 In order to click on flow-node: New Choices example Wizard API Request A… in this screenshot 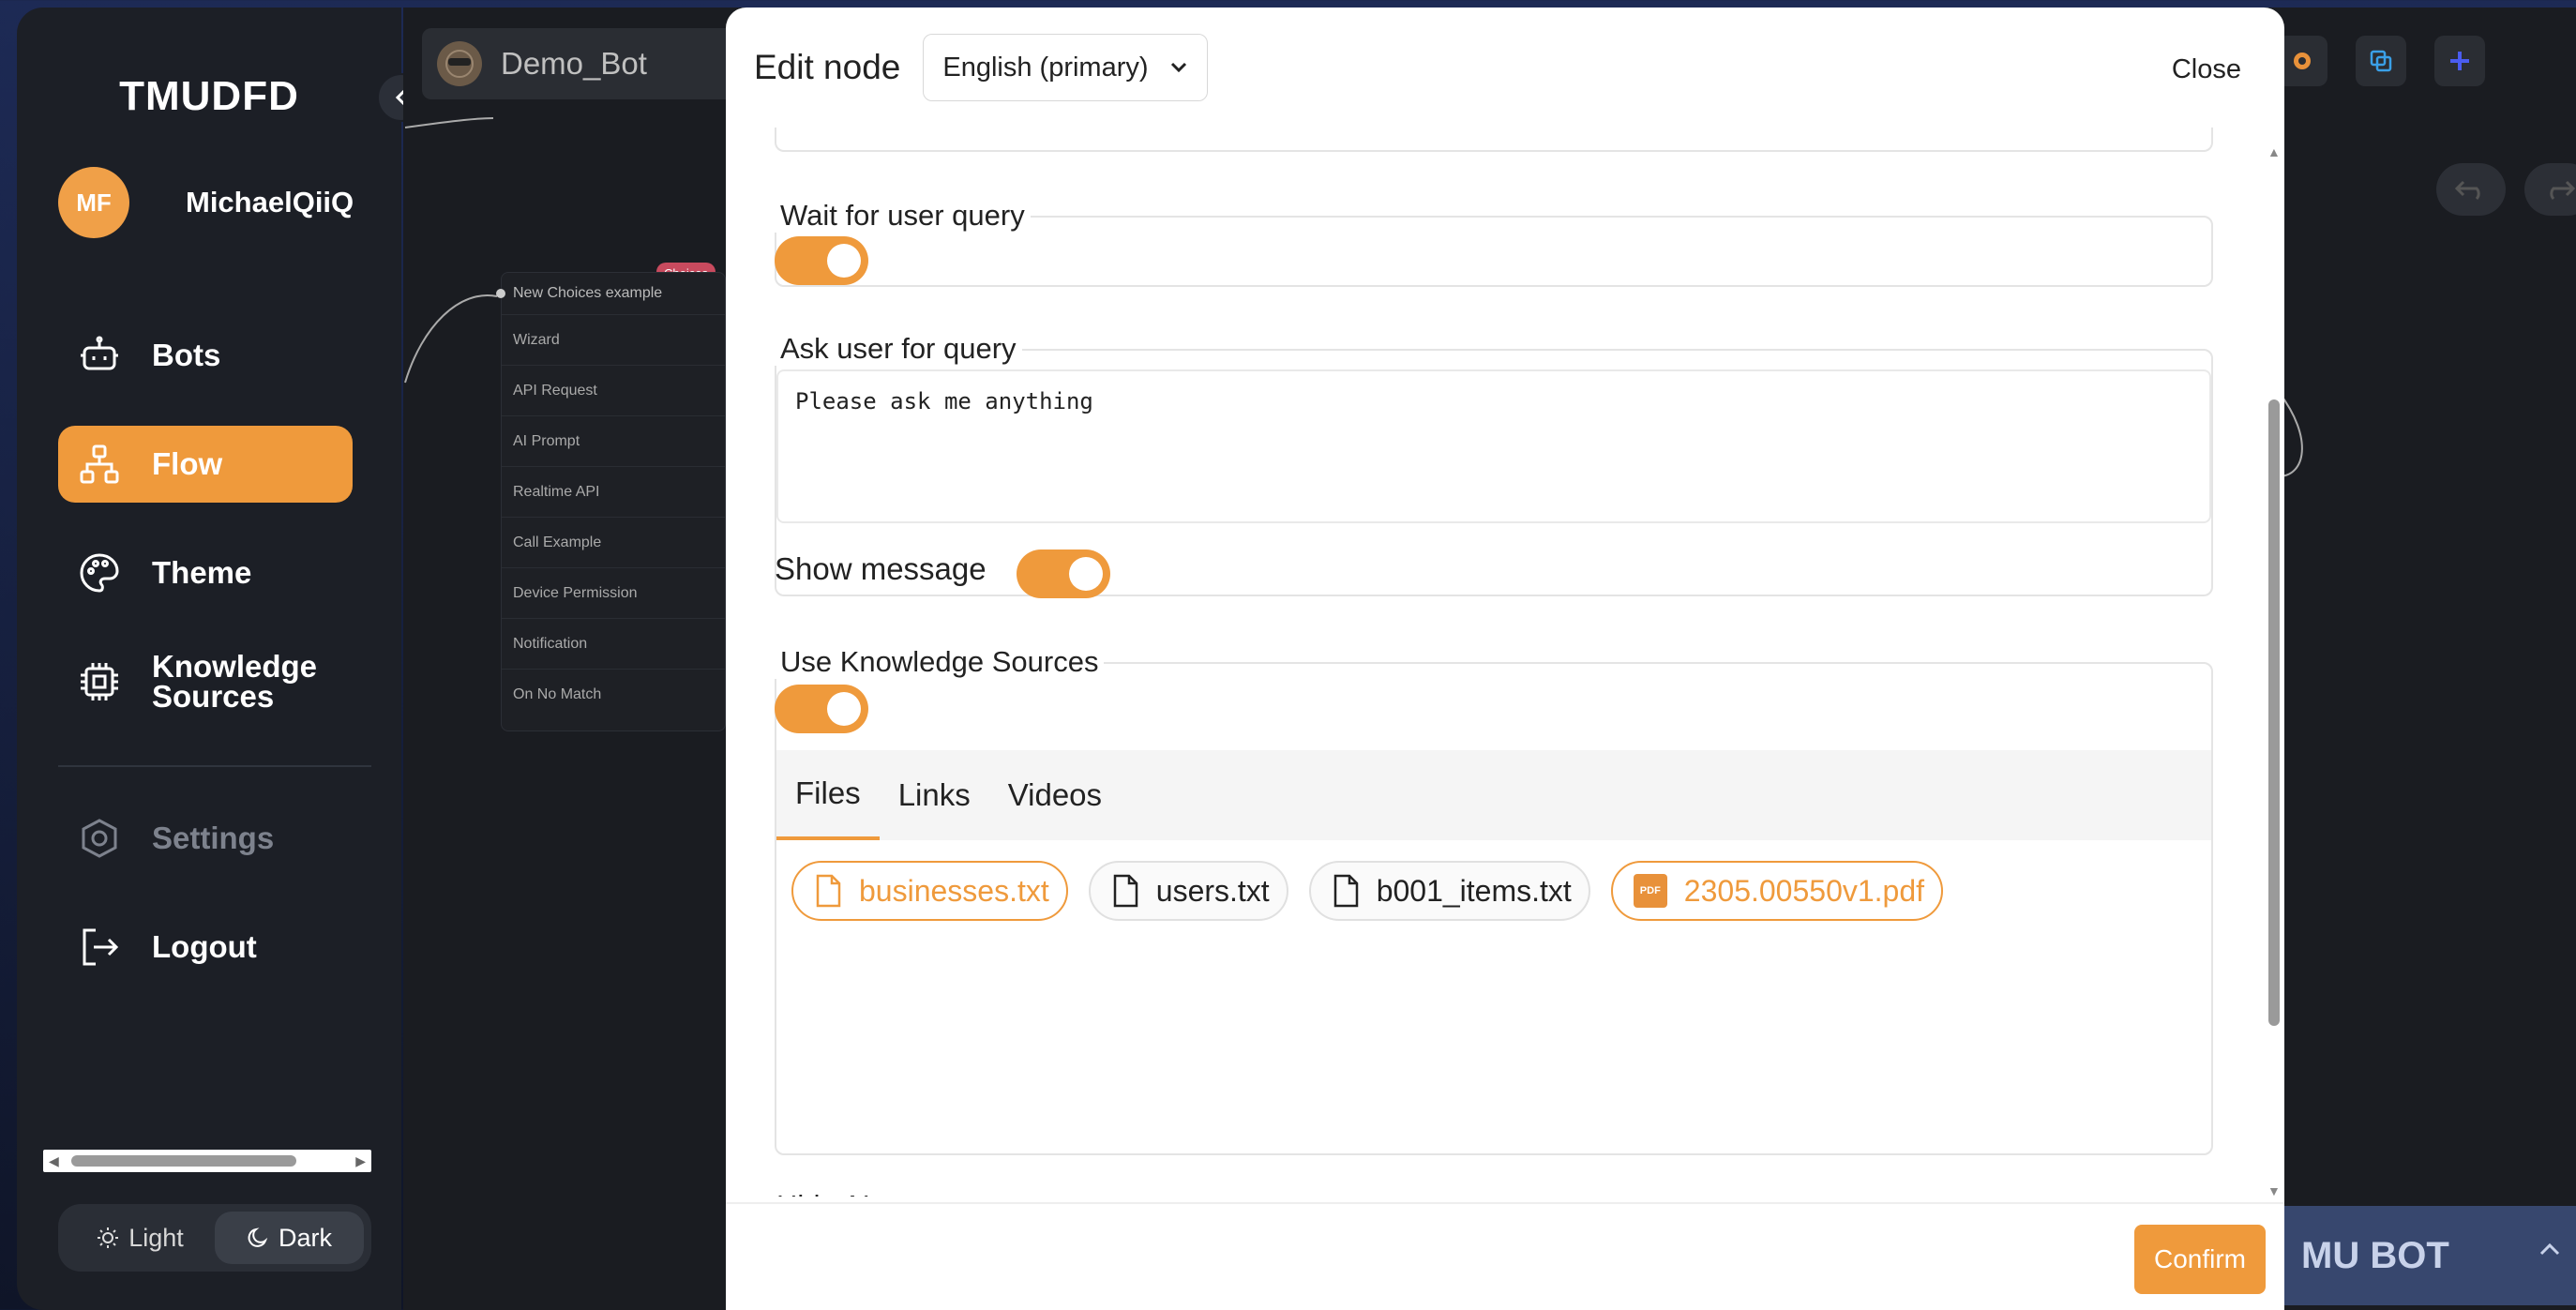, I will do `click(611, 501)`.